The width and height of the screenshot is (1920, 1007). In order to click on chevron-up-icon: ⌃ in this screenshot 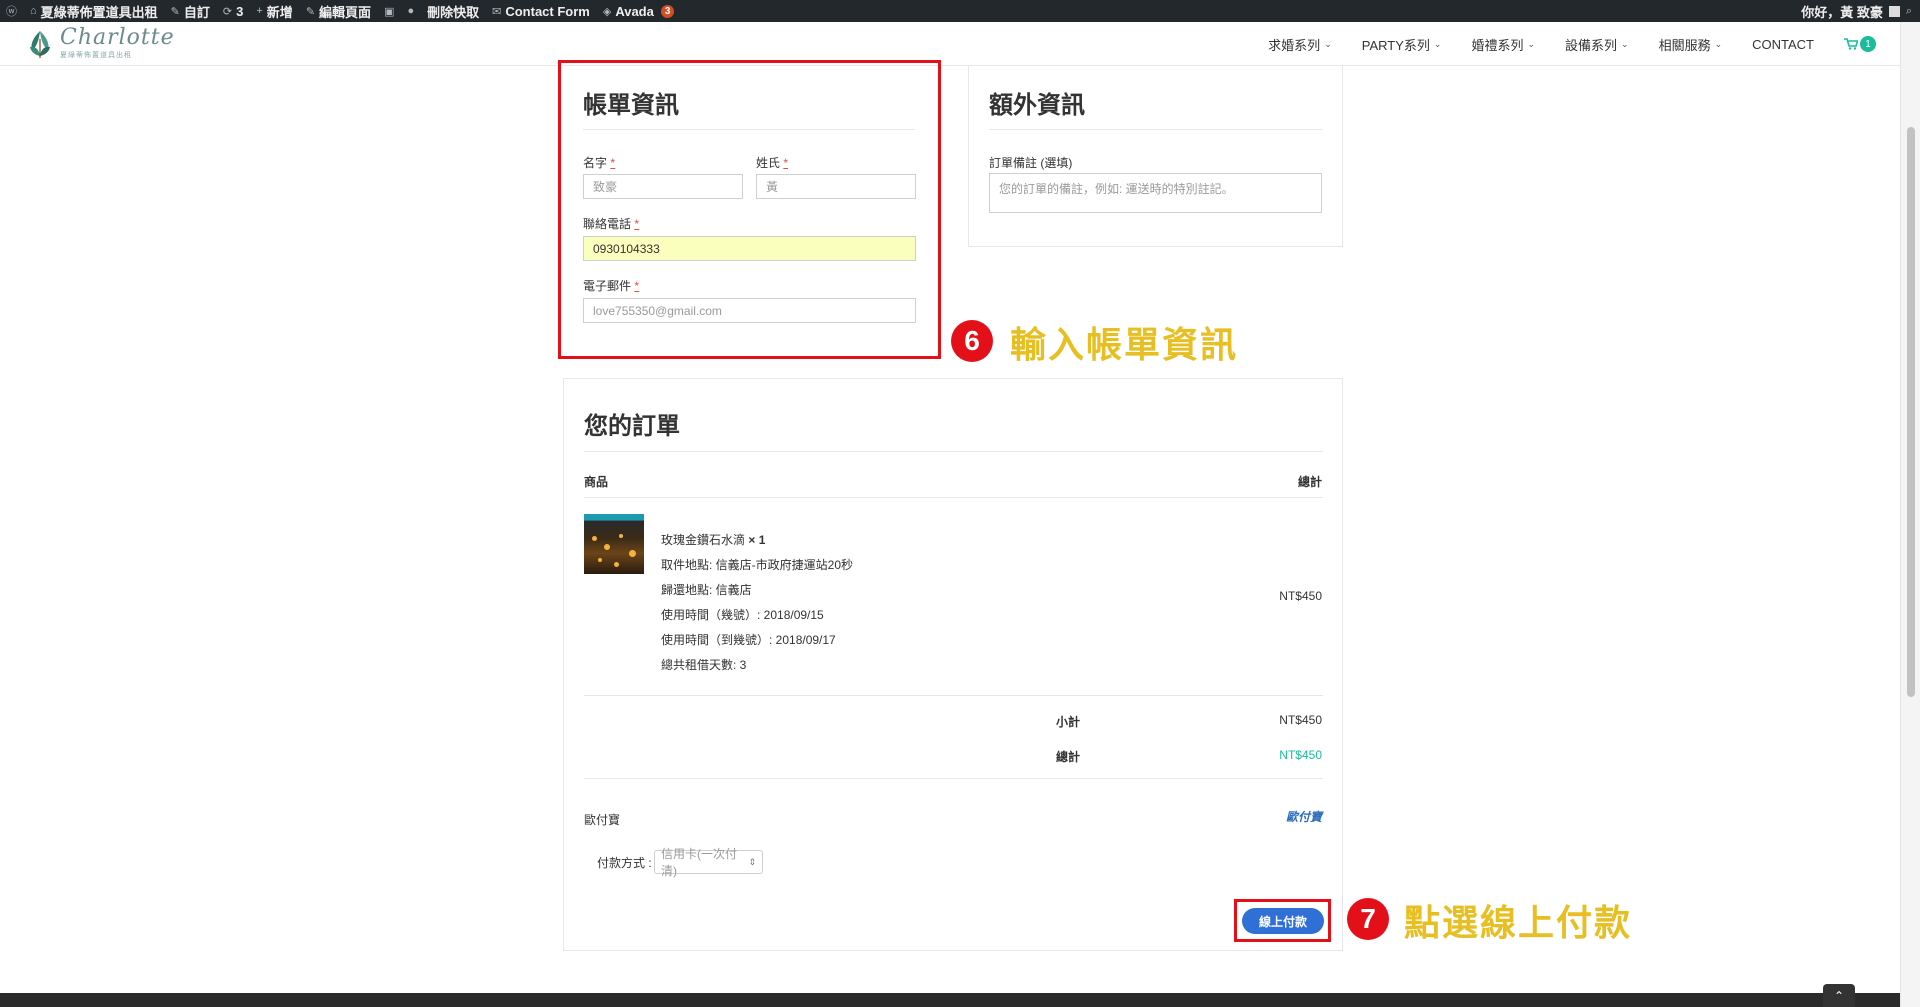, I will do `click(1839, 995)`.